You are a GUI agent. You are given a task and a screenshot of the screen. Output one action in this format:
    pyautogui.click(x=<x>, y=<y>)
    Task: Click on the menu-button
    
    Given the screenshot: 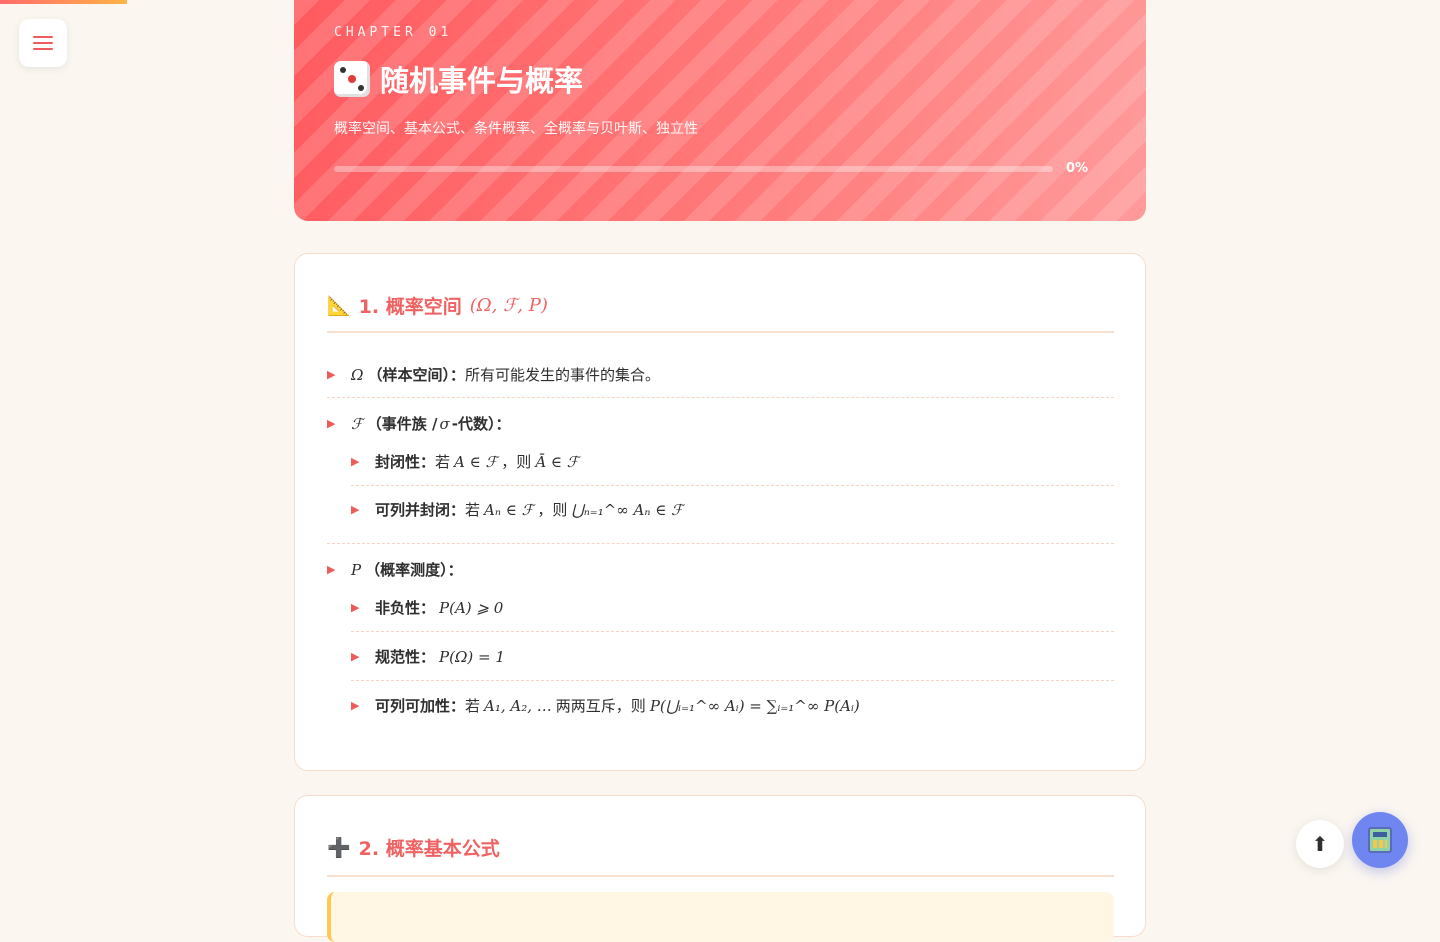 What is the action you would take?
    pyautogui.click(x=43, y=43)
    